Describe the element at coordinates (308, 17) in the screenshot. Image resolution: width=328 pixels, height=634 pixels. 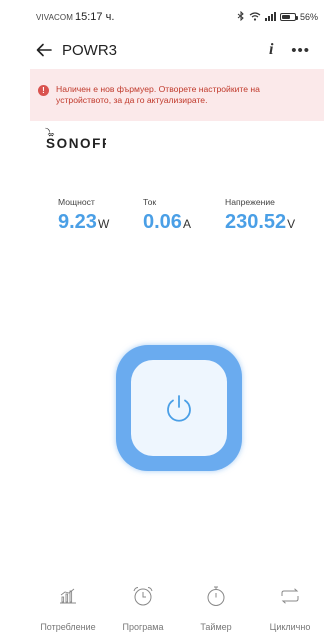
I see `battery-percent: 56%` at that location.